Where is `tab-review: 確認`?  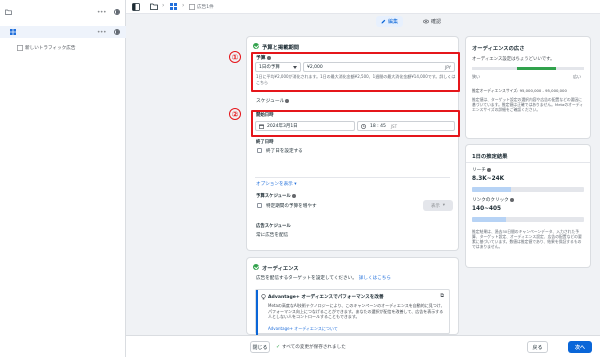 tab-review: 確認 is located at coordinates (432, 21).